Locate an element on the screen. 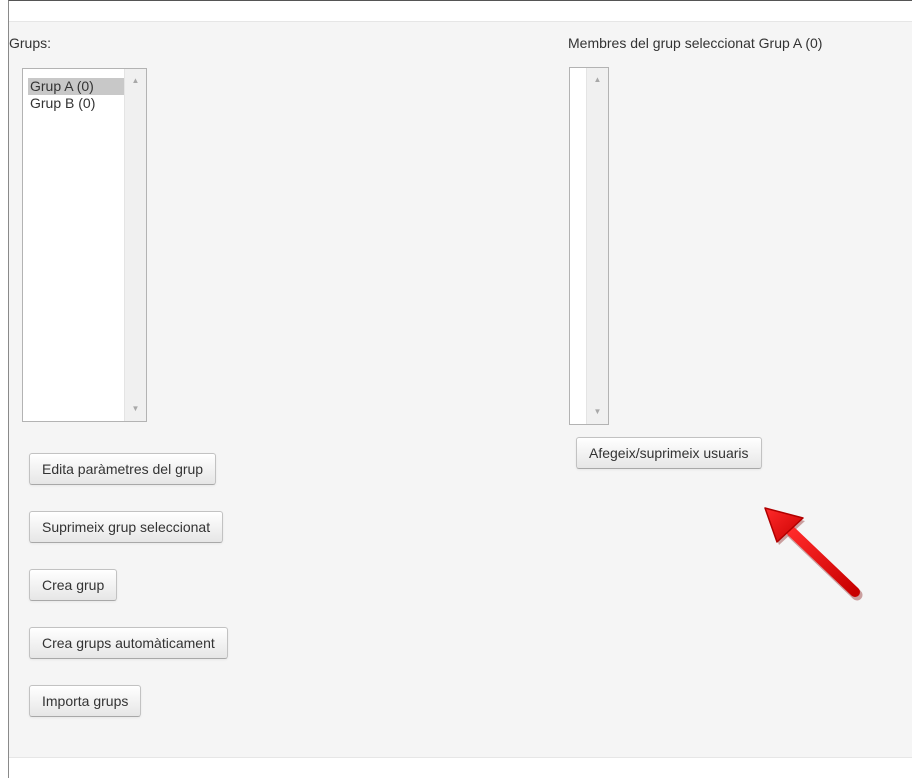  members-label: Membres del grup seleccionat Grup A (0) is located at coordinates (695, 43).